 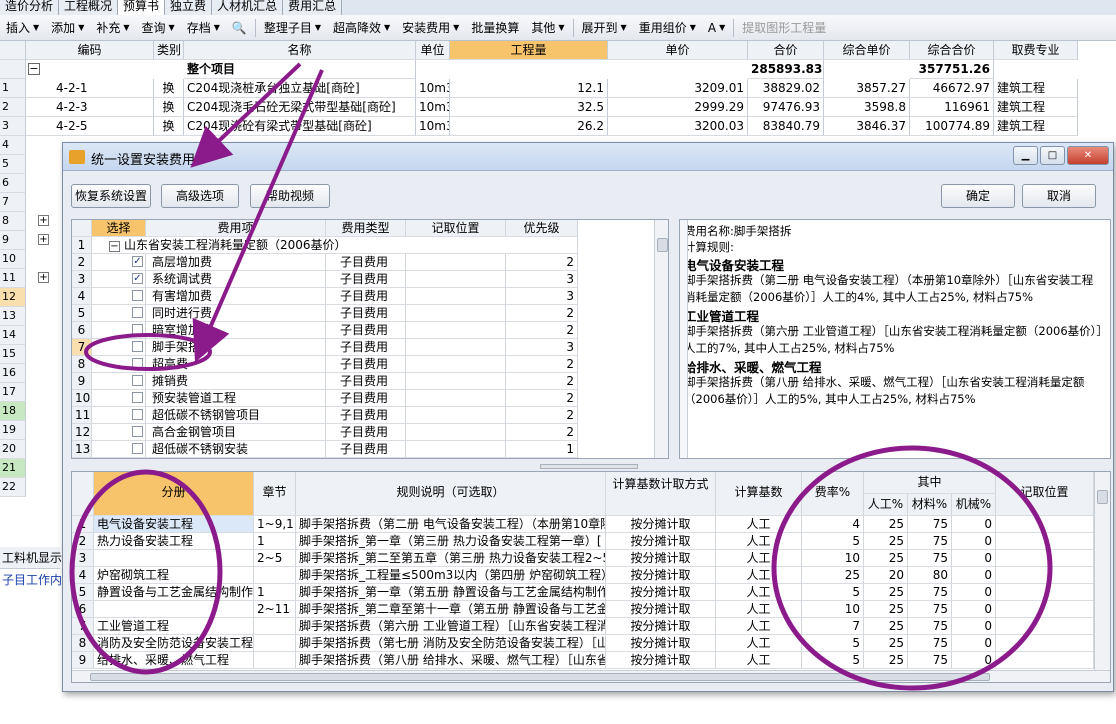 I want to click on column-header: 综合合价, so click(x=952, y=50).